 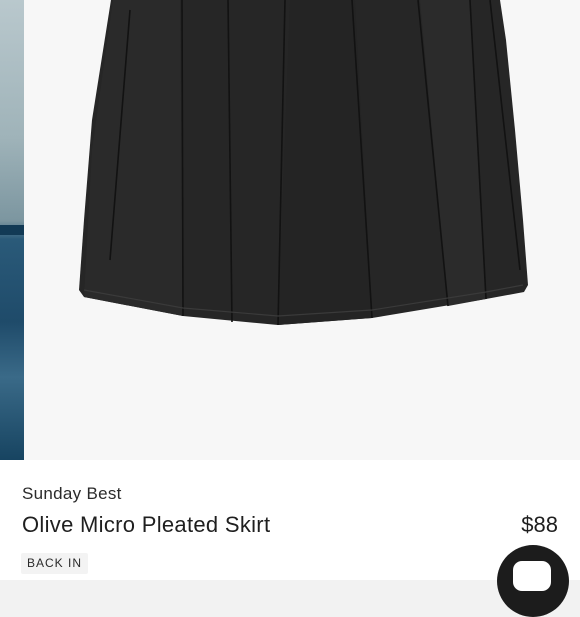 I want to click on chat-bubble-icon, so click(x=532, y=576).